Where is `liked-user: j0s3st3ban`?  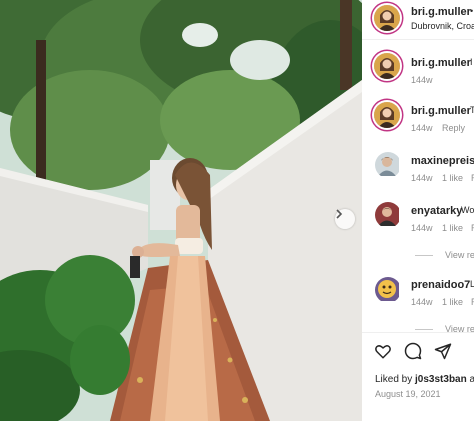 liked-user: j0s3st3ban is located at coordinates (441, 379).